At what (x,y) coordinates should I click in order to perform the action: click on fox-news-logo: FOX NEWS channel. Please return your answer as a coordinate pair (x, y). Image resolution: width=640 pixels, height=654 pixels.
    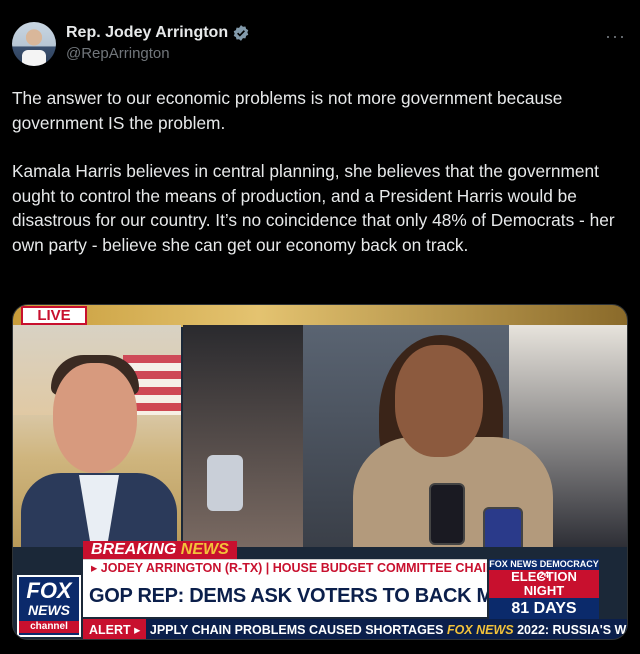
    Looking at the image, I should click on (49, 606).